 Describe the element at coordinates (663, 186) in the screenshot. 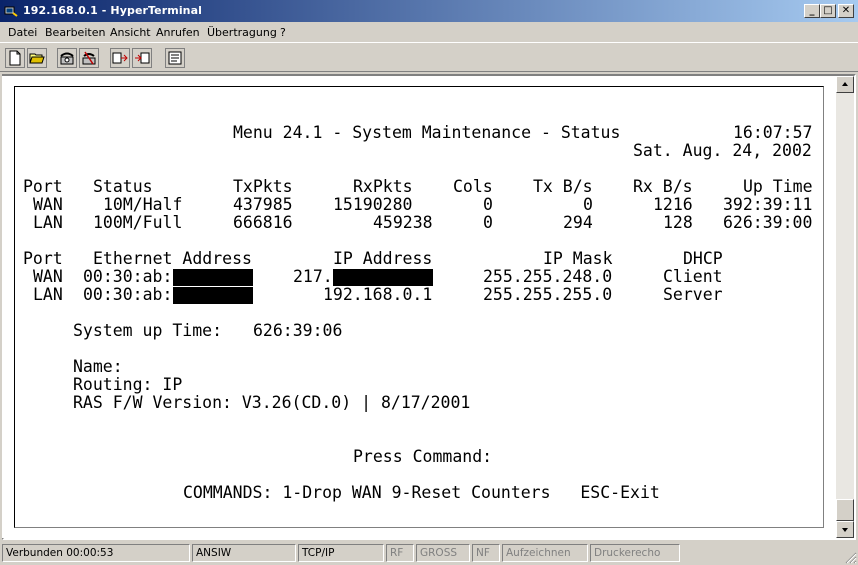

I see `col-header-rxbs: Rx B/s` at that location.